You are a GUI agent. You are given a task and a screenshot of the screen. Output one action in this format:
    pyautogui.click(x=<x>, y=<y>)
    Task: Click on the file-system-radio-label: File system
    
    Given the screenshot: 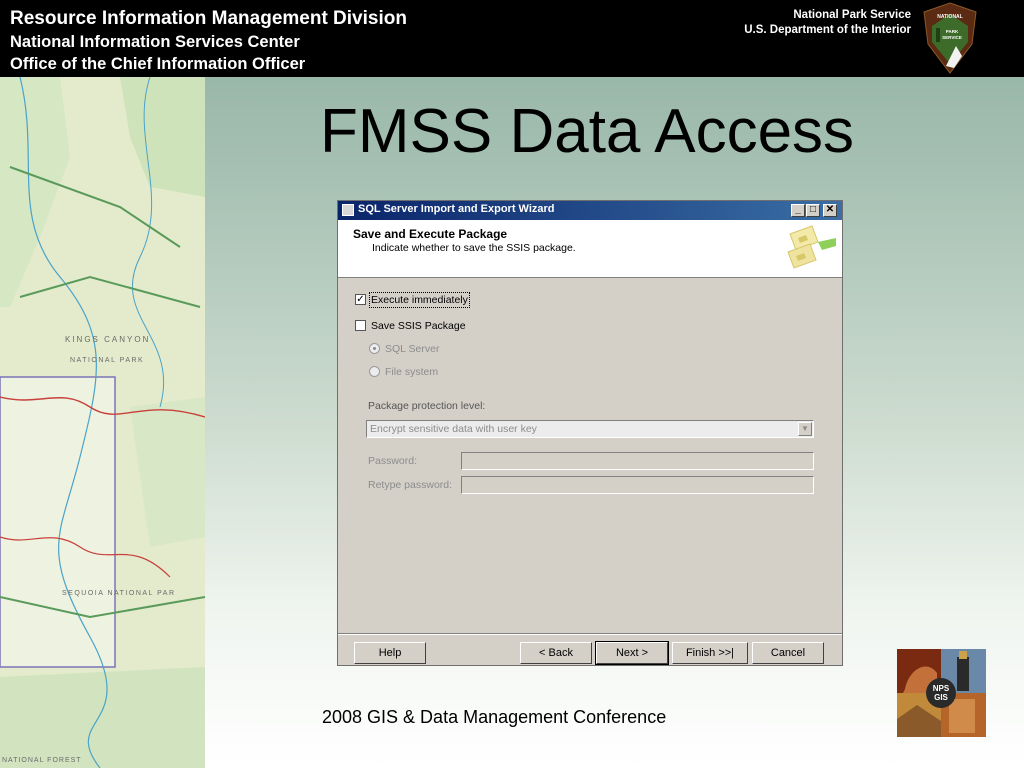 What is the action you would take?
    pyautogui.click(x=411, y=372)
    